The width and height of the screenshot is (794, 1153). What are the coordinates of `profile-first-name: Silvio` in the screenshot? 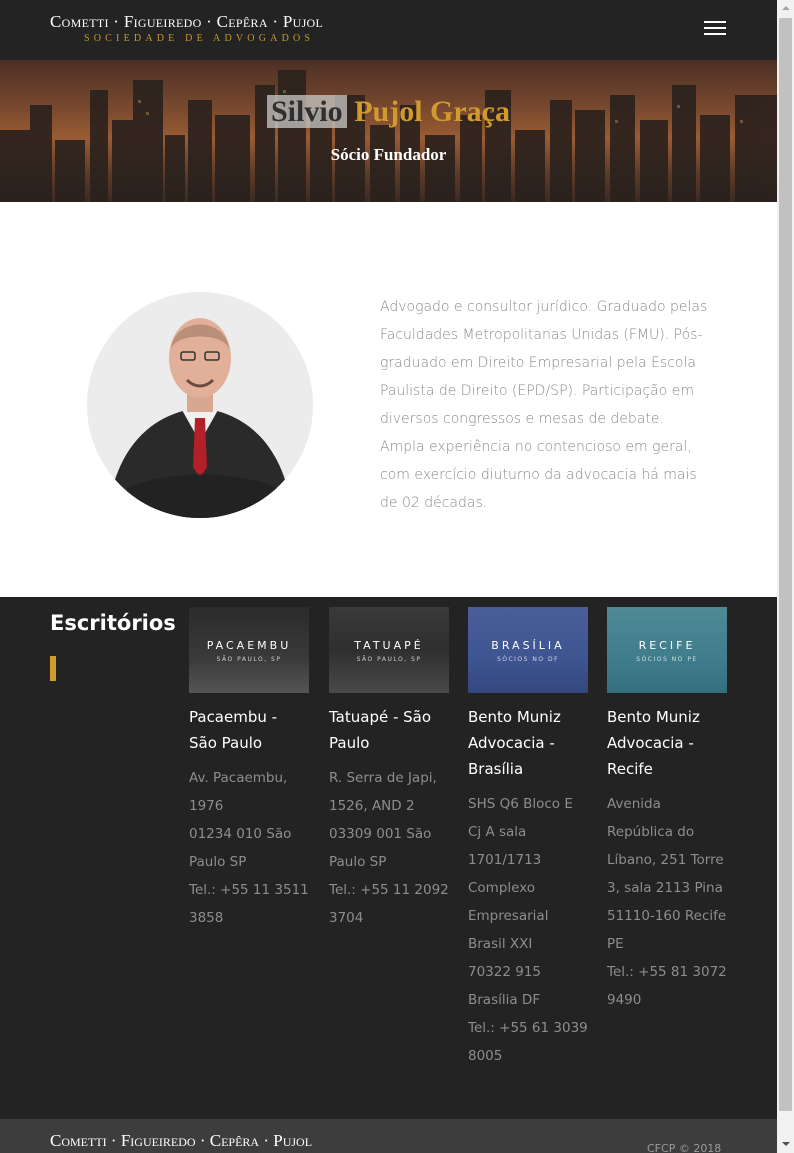 It's located at (306, 111).